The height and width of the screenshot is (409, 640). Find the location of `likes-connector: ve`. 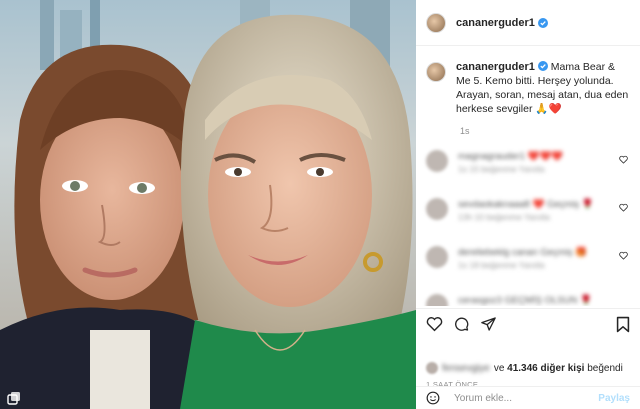

likes-connector: ve is located at coordinates (499, 368).